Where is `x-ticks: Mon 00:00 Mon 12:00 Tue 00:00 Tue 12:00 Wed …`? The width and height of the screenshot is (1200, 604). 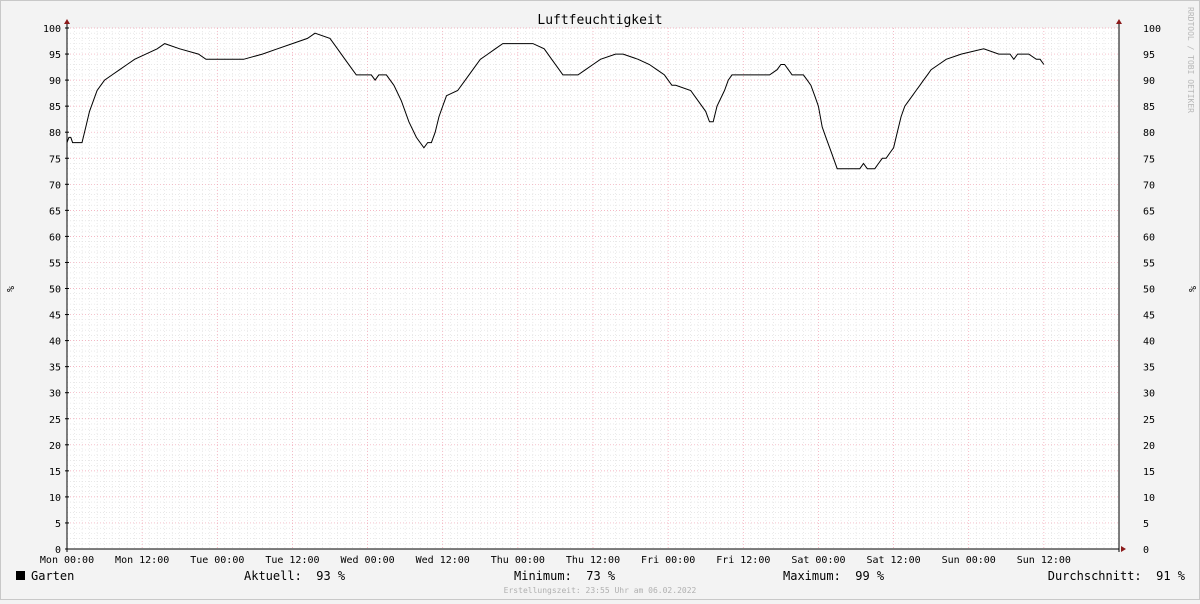 x-ticks: Mon 00:00 Mon 12:00 Tue 00:00 Tue 12:00 Wed … is located at coordinates (555, 560).